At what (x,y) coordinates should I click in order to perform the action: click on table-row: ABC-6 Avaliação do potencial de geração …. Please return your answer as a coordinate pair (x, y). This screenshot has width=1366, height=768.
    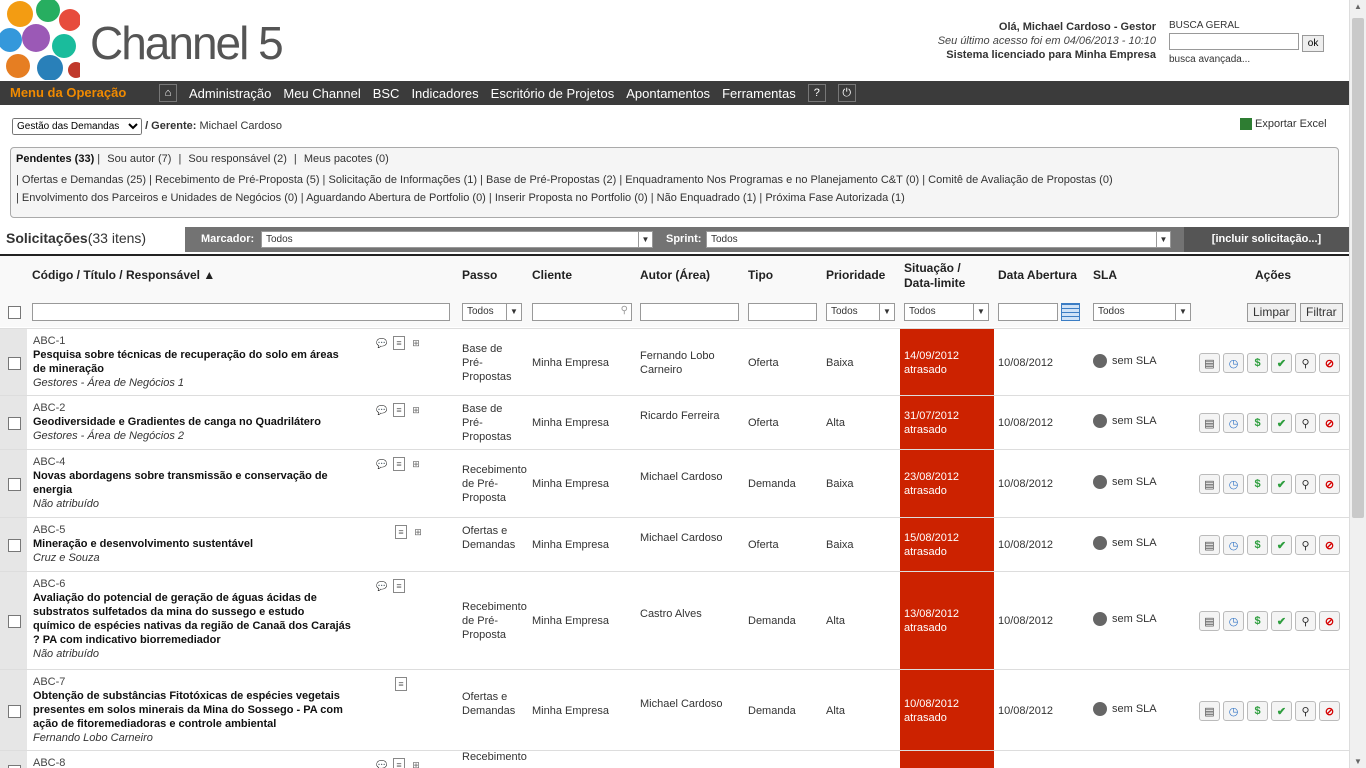
    Looking at the image, I should click on (674, 620).